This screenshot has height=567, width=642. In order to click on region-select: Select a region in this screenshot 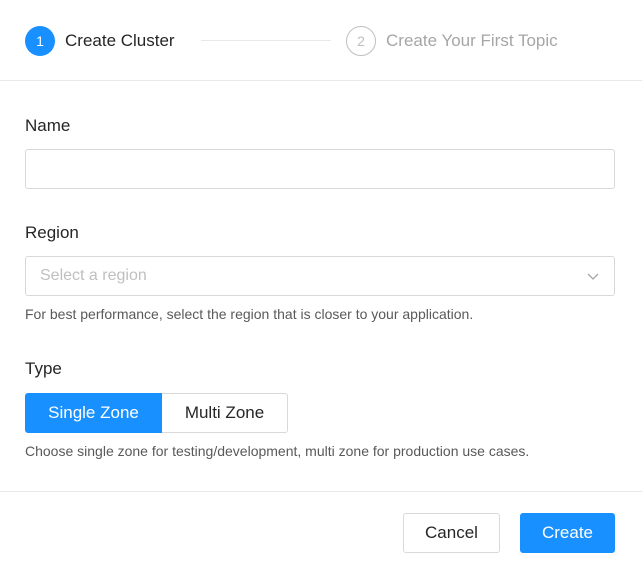, I will do `click(320, 276)`.